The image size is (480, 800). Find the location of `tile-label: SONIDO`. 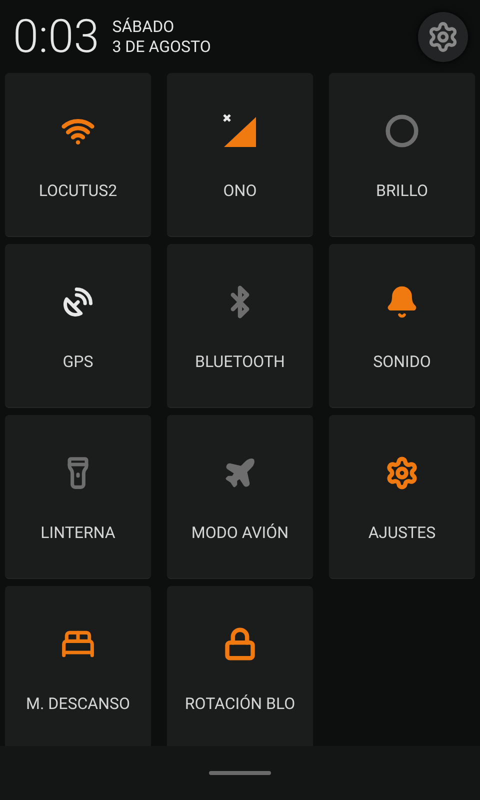

tile-label: SONIDO is located at coordinates (402, 362).